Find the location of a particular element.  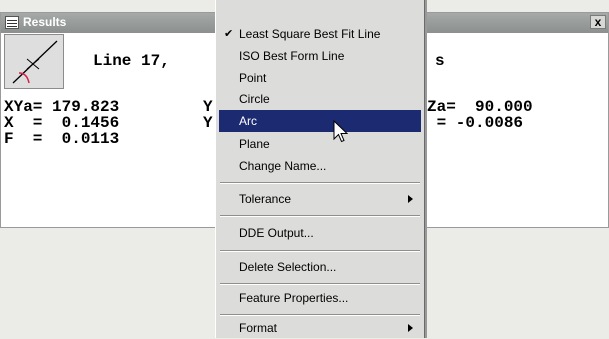

menu-item-circle: Circle is located at coordinates (320, 99).